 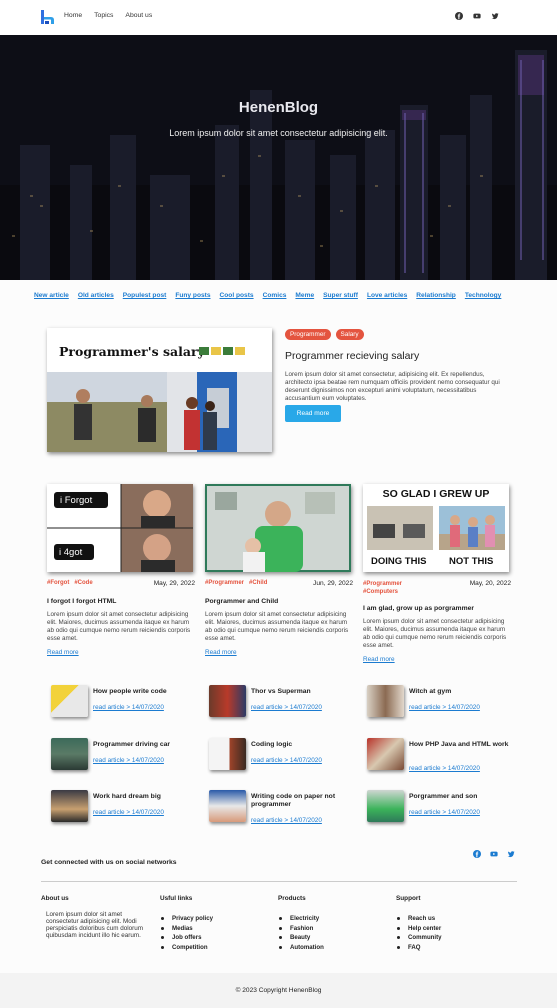 I want to click on category-link: Comics, so click(x=275, y=295).